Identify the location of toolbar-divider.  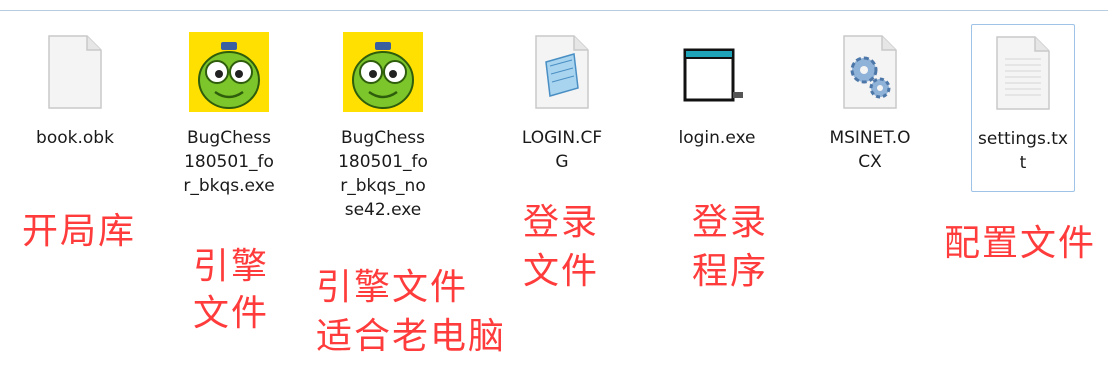
(554, 10).